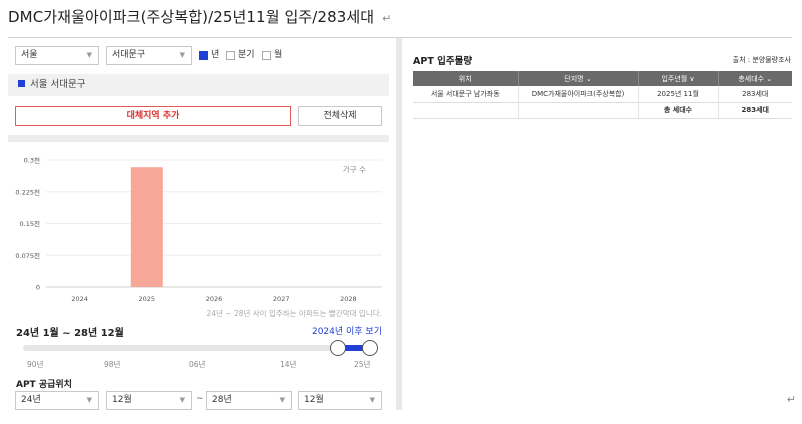  What do you see at coordinates (27, 255) in the screenshot?
I see `y-tick-label: 0.075천` at bounding box center [27, 255].